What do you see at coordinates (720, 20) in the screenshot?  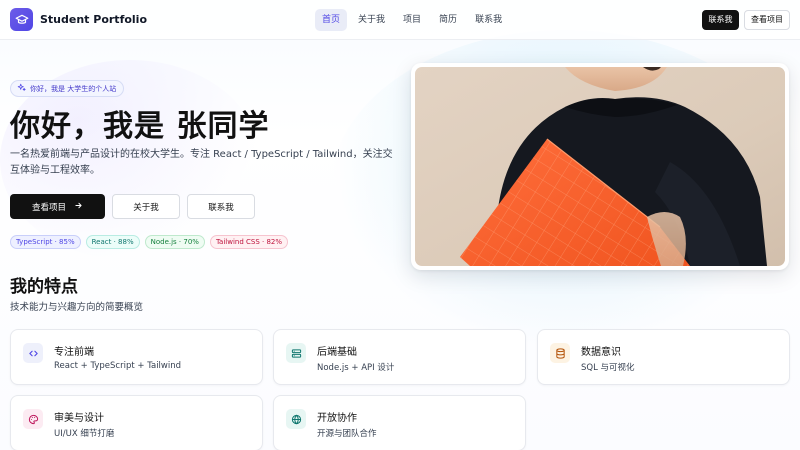 I see `header-contact-button: 联系我` at bounding box center [720, 20].